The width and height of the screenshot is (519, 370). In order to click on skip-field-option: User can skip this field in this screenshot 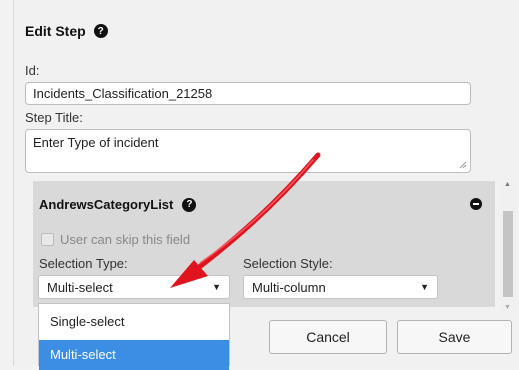, I will do `click(115, 239)`.